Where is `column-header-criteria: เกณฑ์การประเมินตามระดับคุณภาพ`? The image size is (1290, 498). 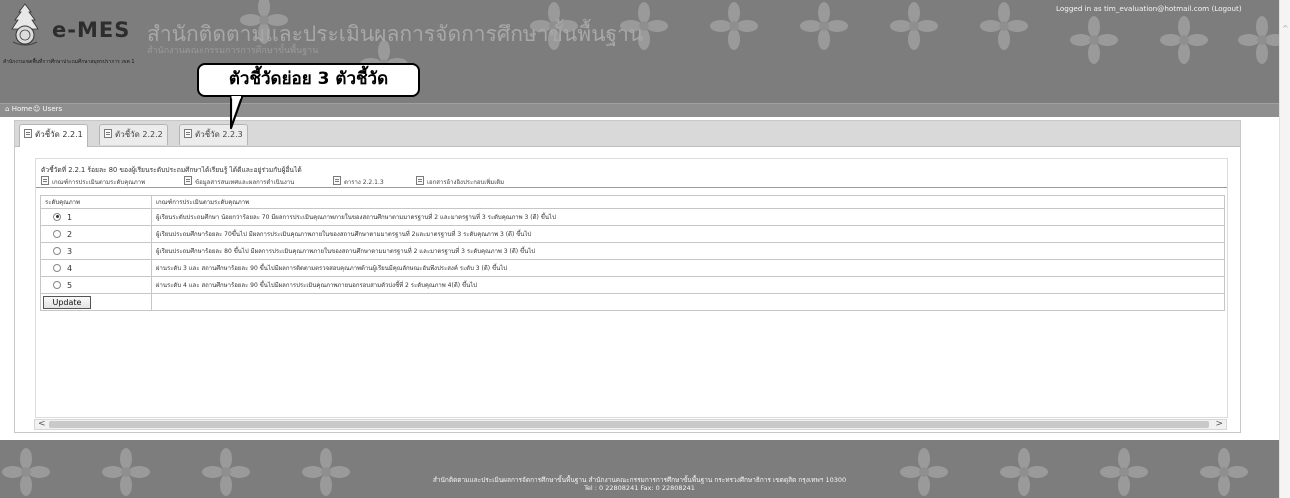 column-header-criteria: เกณฑ์การประเมินตามระดับคุณภาพ is located at coordinates (688, 202).